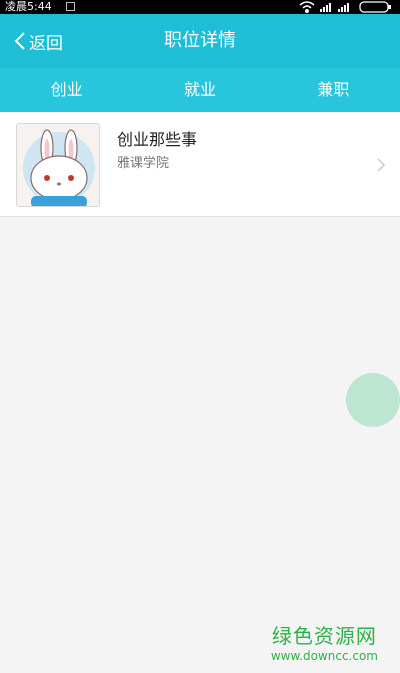 The height and width of the screenshot is (673, 400). I want to click on wifi-icon, so click(307, 7).